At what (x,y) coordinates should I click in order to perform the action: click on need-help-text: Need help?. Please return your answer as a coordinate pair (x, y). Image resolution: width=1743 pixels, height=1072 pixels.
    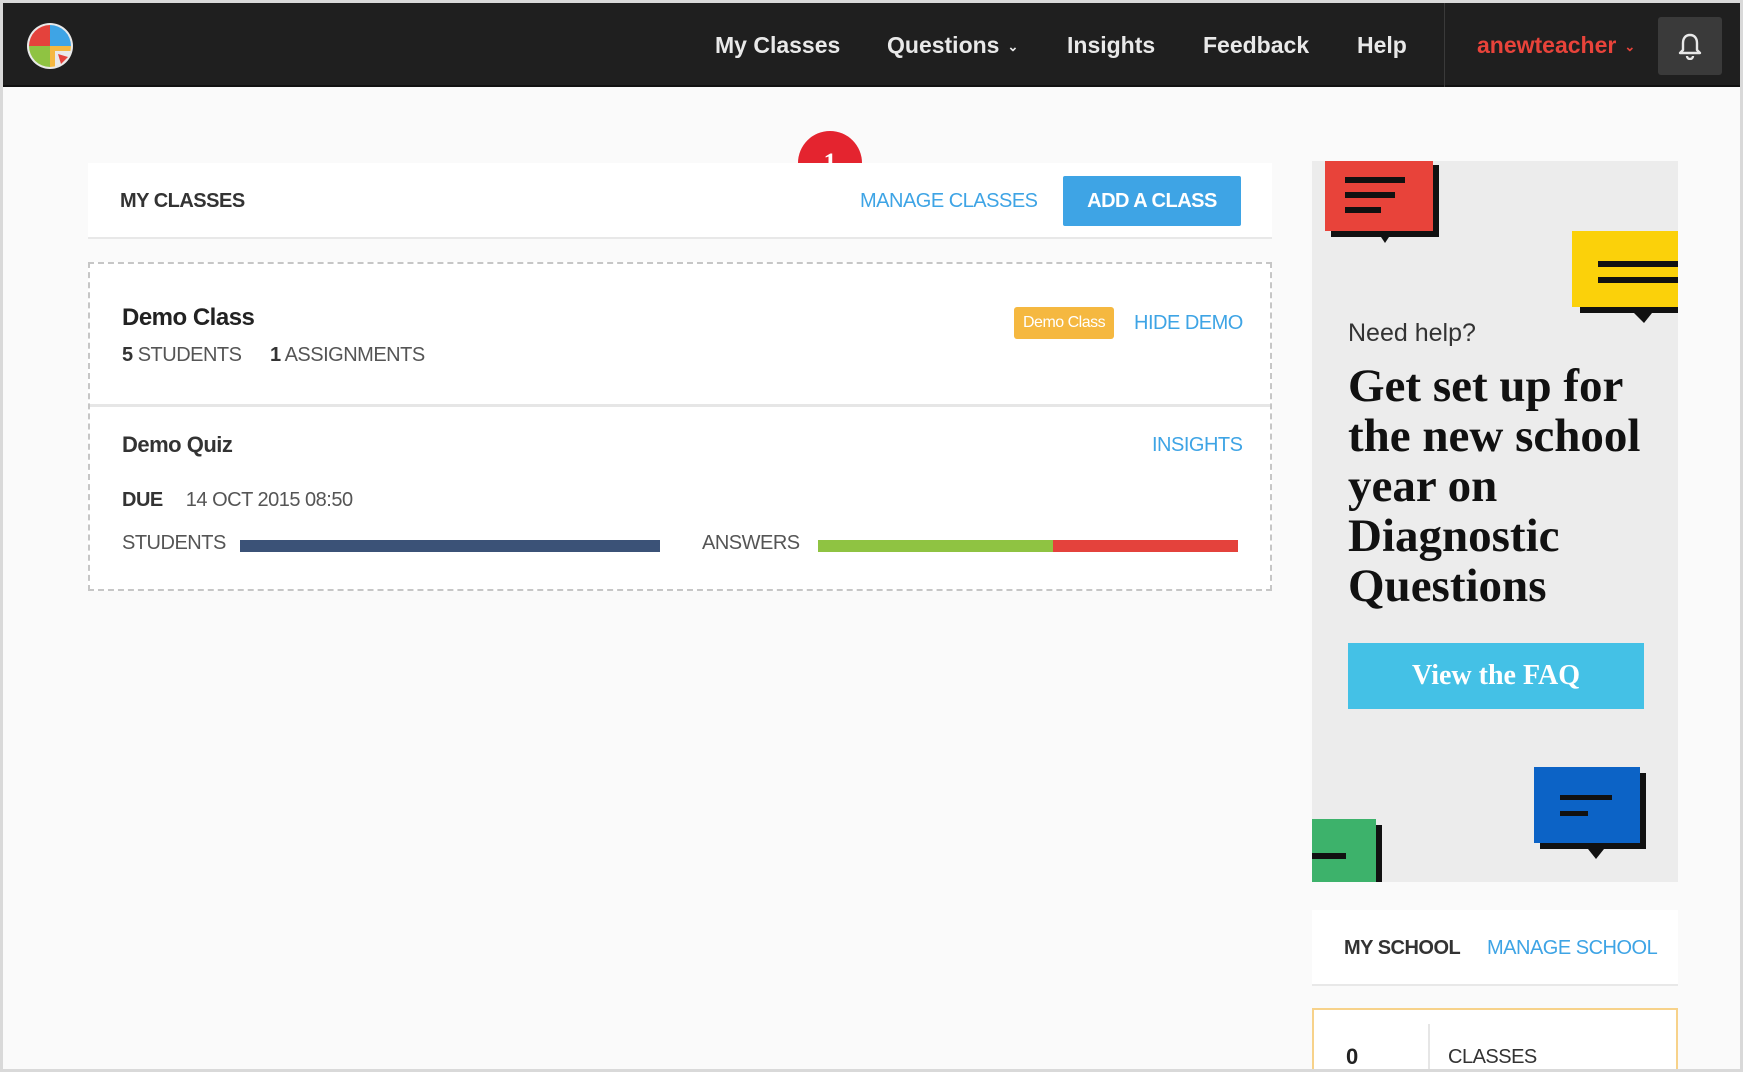
    Looking at the image, I should click on (1412, 333).